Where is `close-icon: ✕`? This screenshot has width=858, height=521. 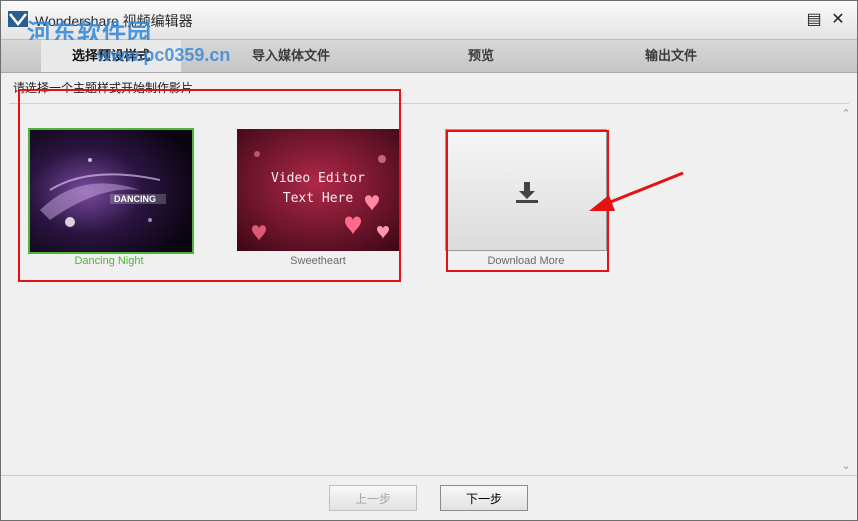
close-icon: ✕ is located at coordinates (838, 20).